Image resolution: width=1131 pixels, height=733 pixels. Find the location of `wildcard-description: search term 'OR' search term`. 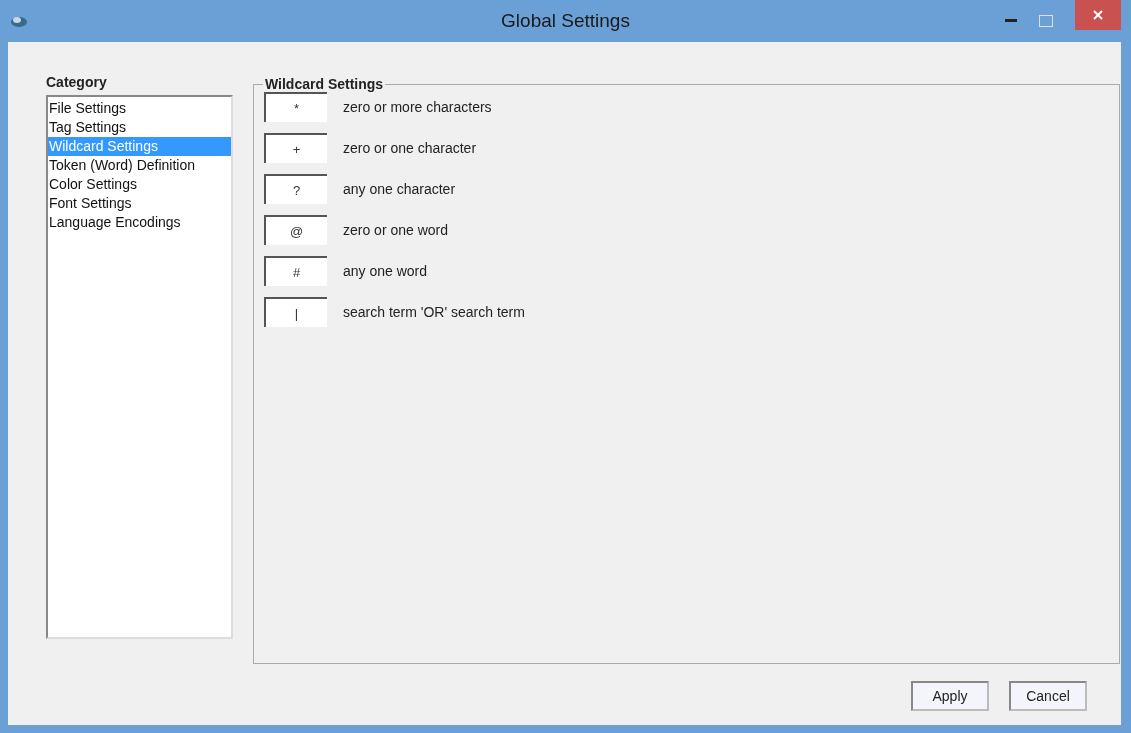

wildcard-description: search term 'OR' search term is located at coordinates (434, 312).